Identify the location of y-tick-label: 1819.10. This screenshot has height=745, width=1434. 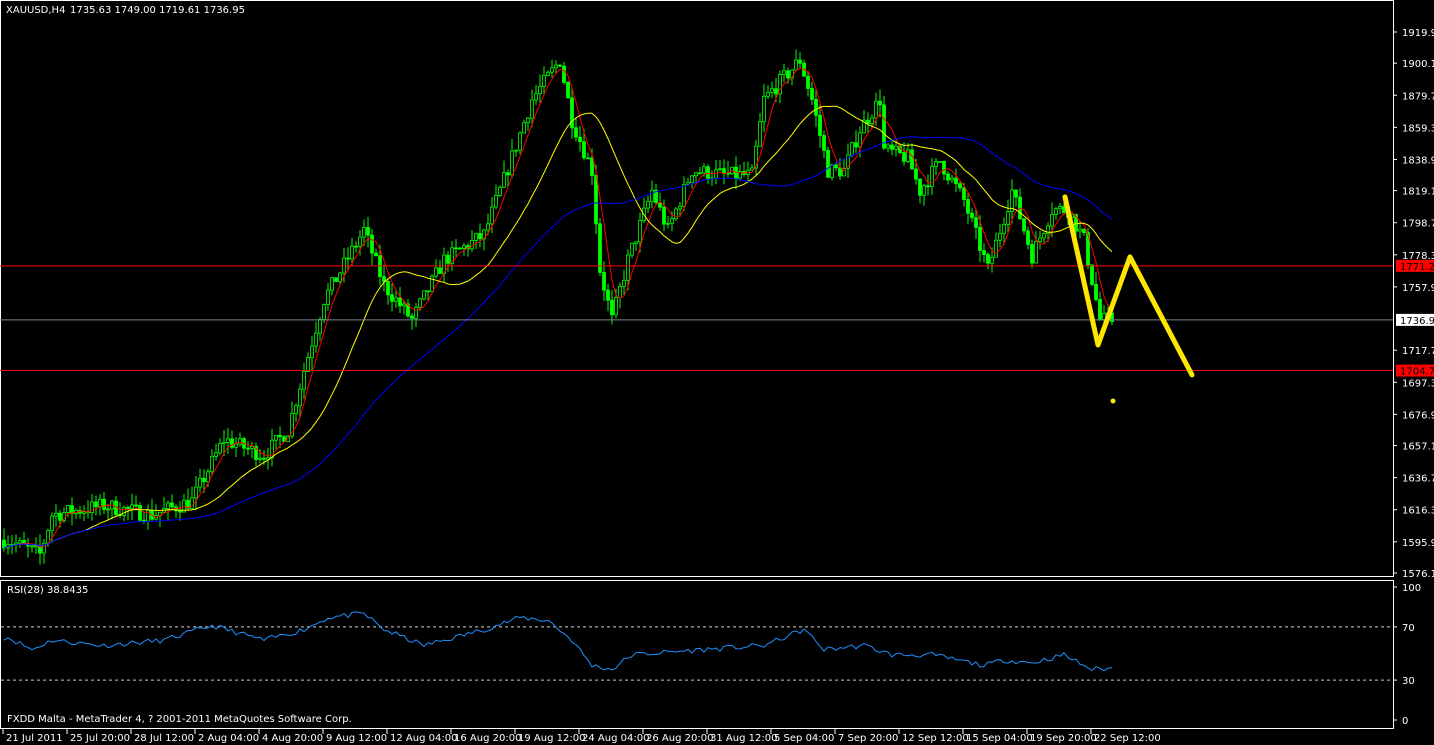
(1418, 192).